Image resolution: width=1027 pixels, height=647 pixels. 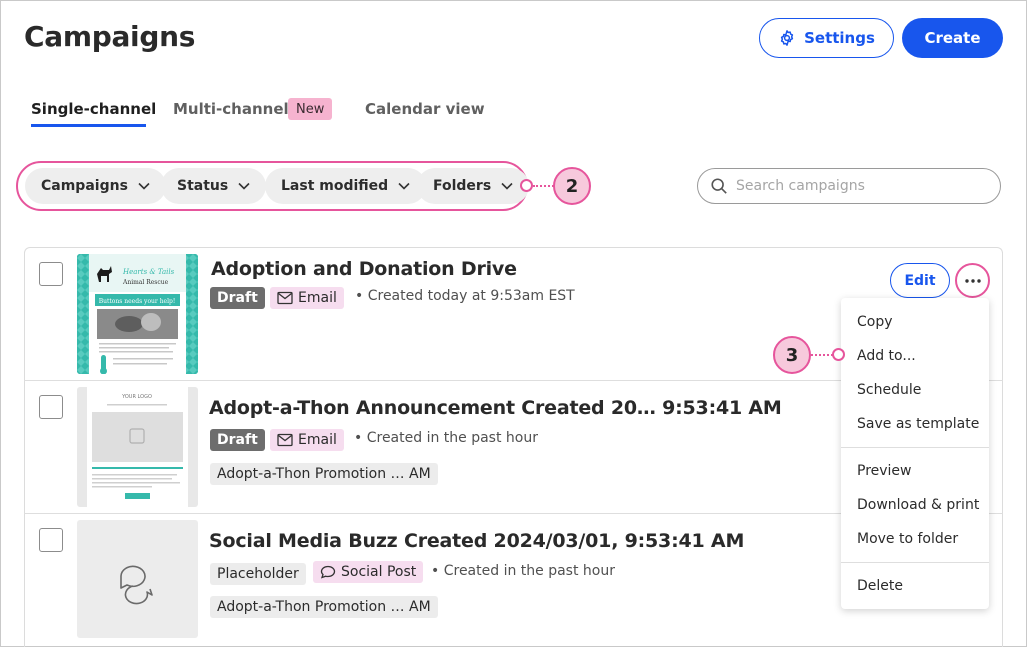 What do you see at coordinates (136, 397) in the screenshot?
I see `svg-text: YOUR LOGO` at bounding box center [136, 397].